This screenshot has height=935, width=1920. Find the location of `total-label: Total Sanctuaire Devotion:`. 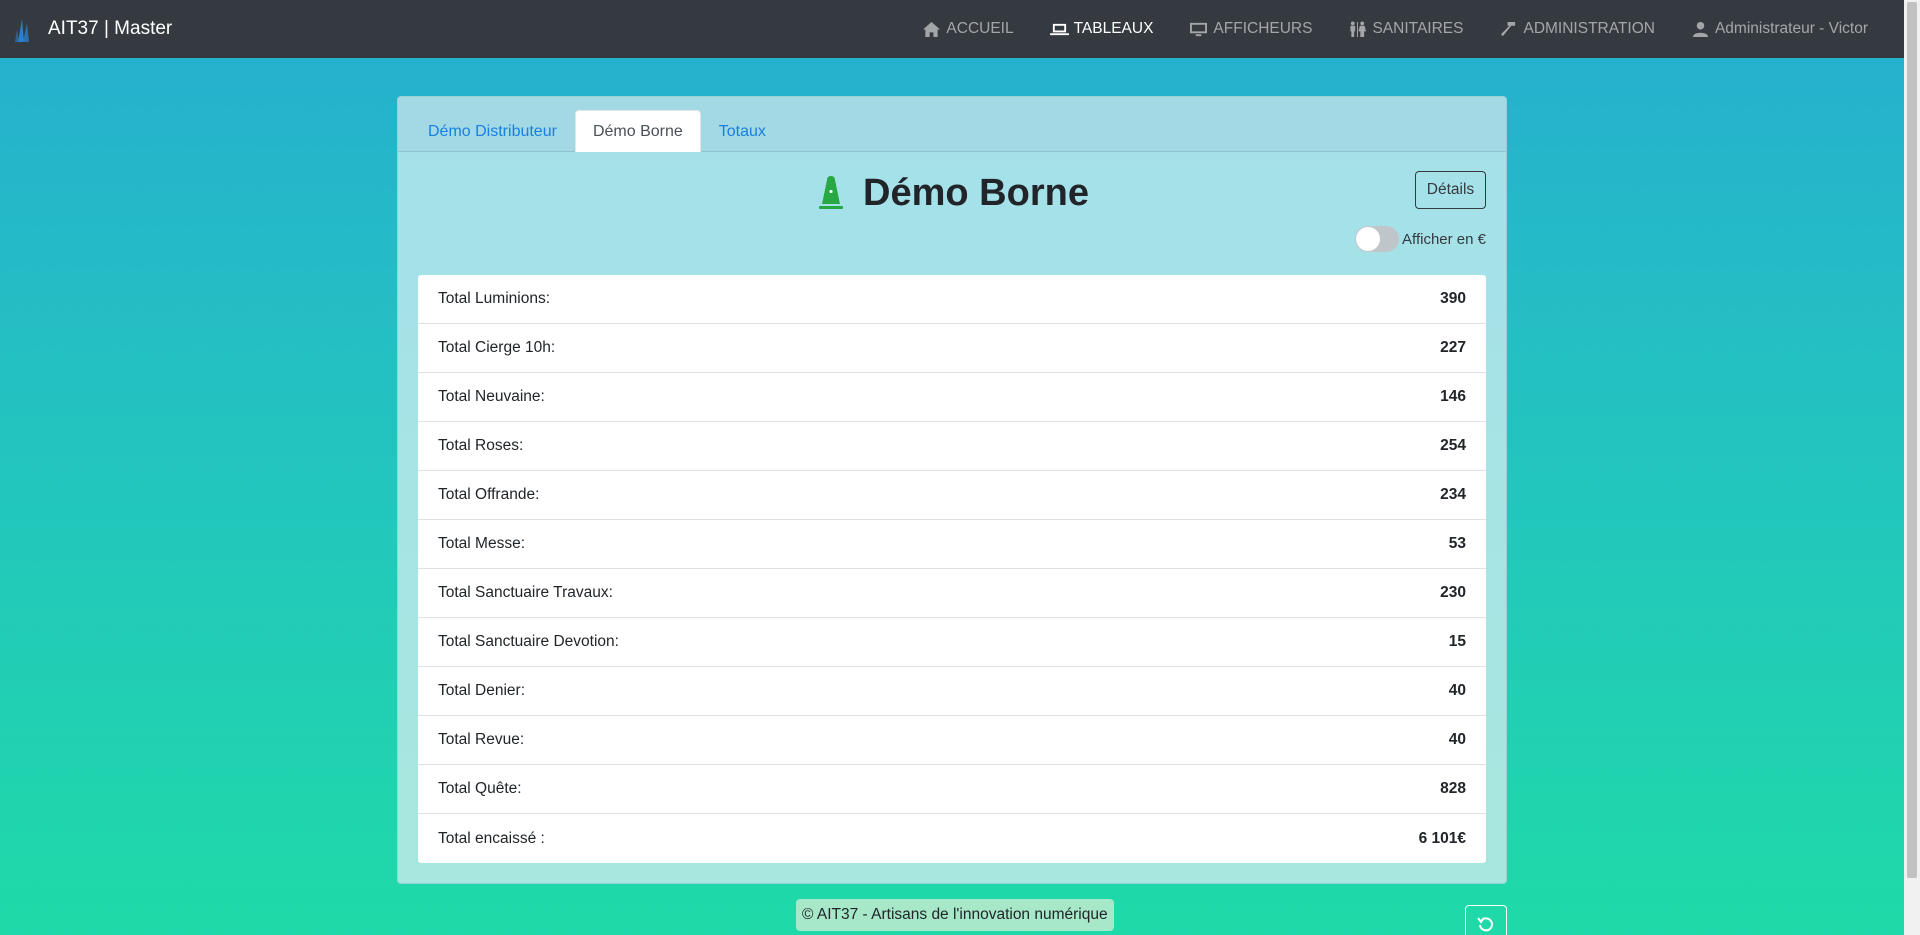

total-label: Total Sanctuaire Devotion: is located at coordinates (528, 641).